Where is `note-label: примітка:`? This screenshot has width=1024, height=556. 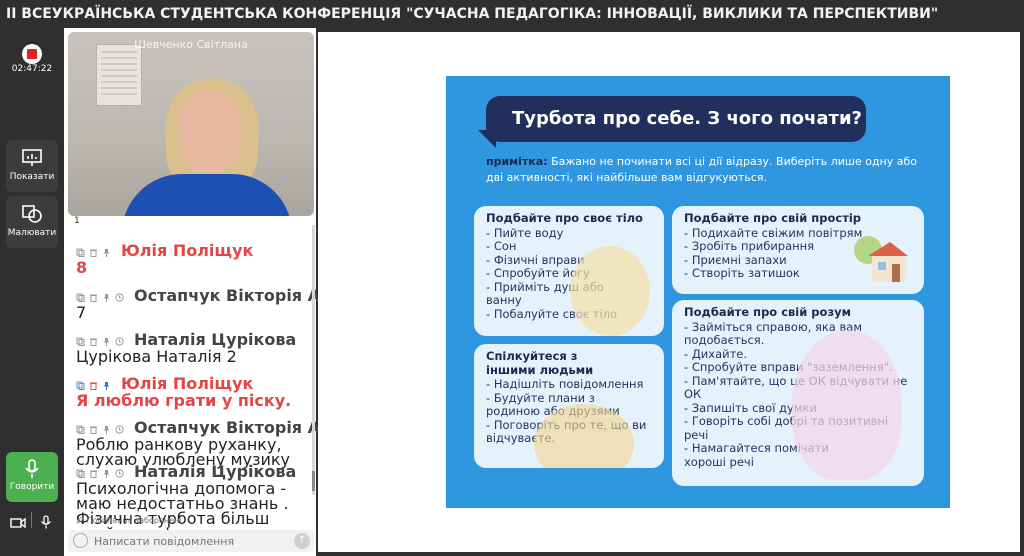 note-label: примітка: is located at coordinates (517, 161).